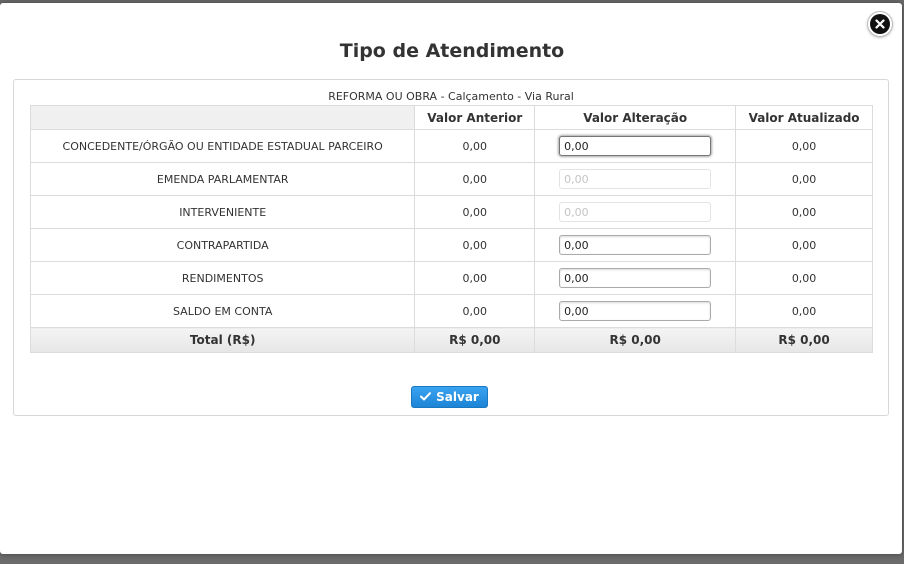 This screenshot has width=904, height=564. What do you see at coordinates (475, 117) in the screenshot?
I see `header-valor-anterior: Valor Anterior` at bounding box center [475, 117].